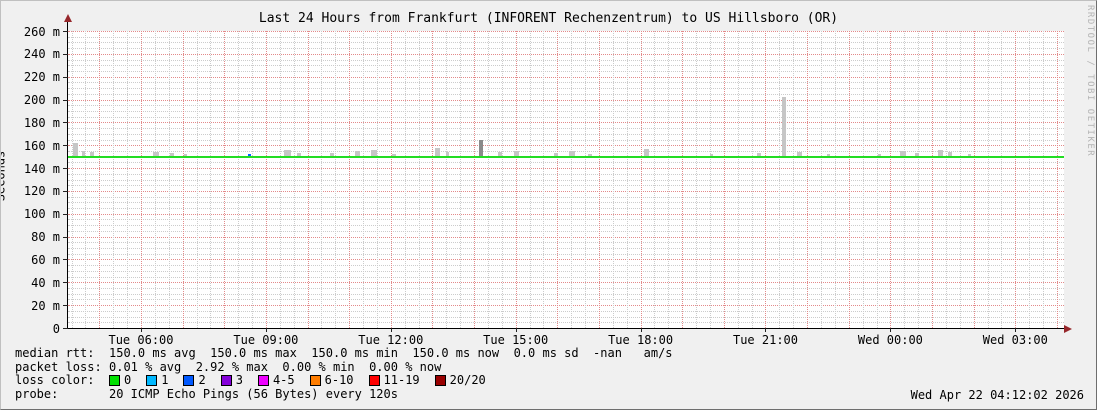 The width and height of the screenshot is (1097, 410). Describe the element at coordinates (58, 366) in the screenshot. I see `packet-loss-label: packet loss:` at that location.